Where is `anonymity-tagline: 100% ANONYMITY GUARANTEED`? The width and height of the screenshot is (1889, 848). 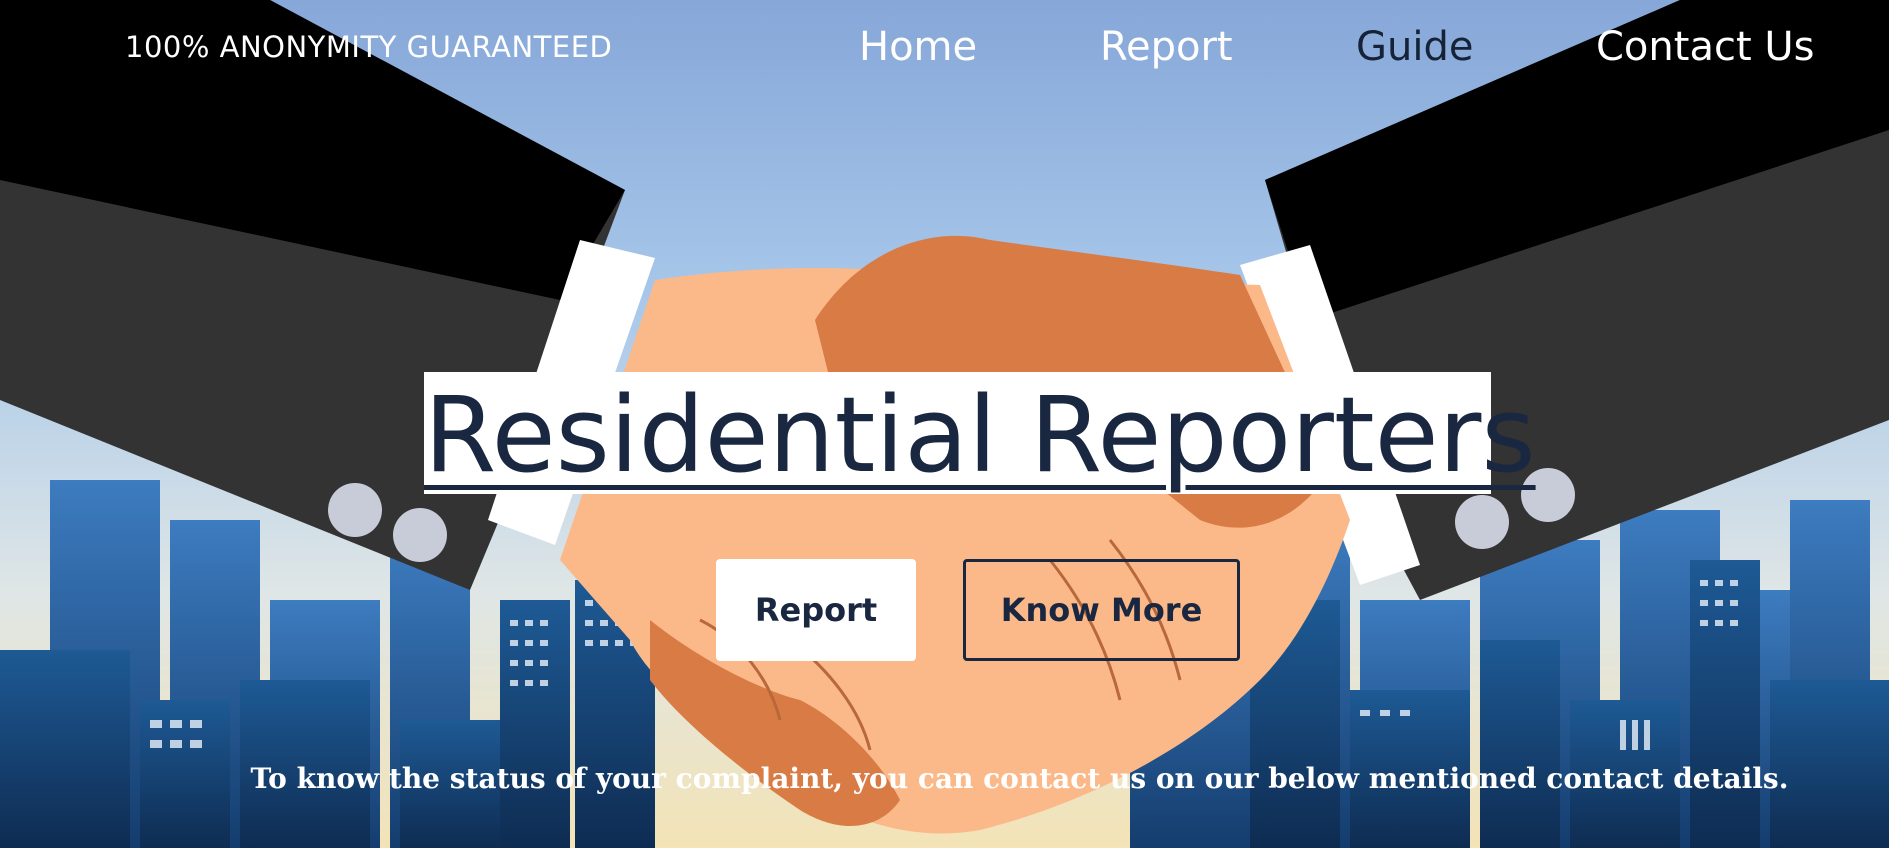
anonymity-tagline: 100% ANONYMITY GUARANTEED is located at coordinates (369, 47).